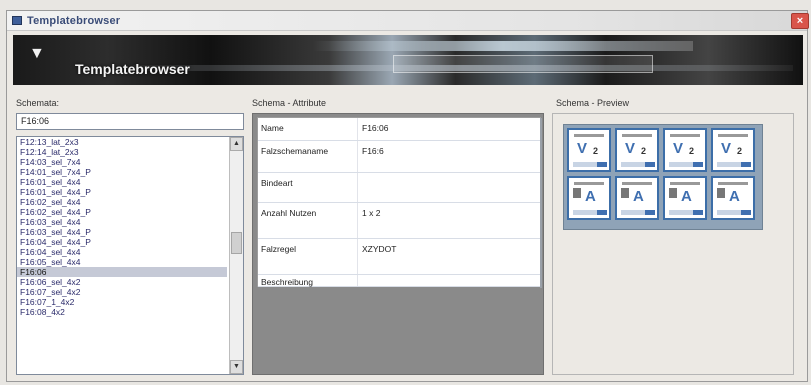 The image size is (811, 385). Describe the element at coordinates (17, 20) in the screenshot. I see `app-icon` at that location.